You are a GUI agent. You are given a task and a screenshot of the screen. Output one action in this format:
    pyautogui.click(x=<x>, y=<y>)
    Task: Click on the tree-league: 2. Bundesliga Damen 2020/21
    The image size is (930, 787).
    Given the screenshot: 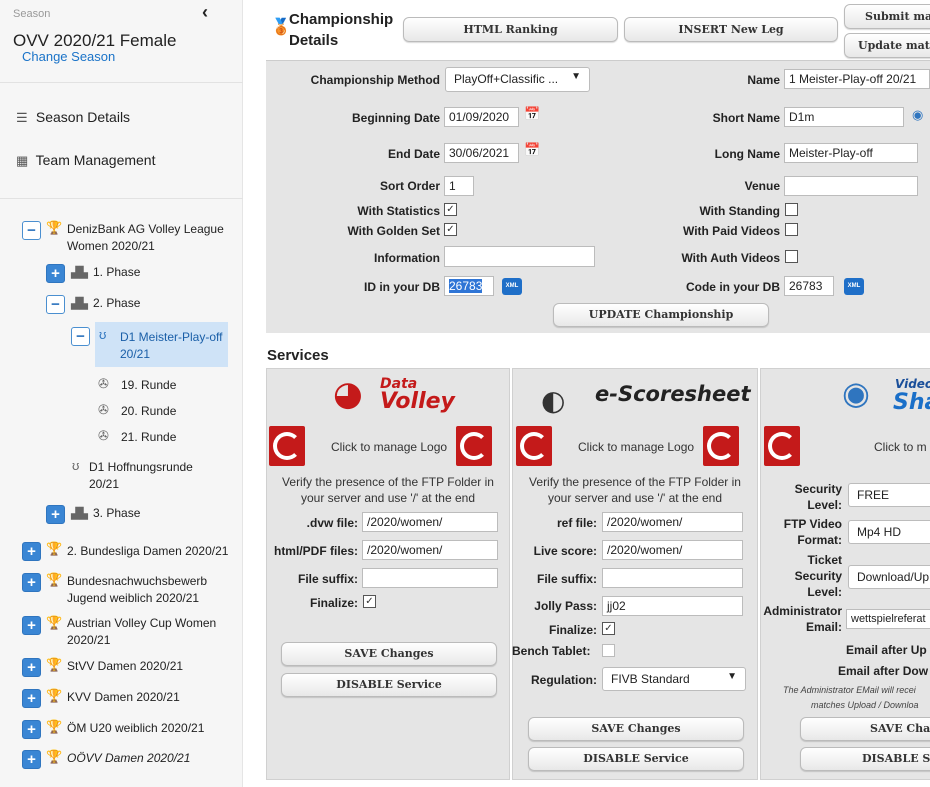 What is the action you would take?
    pyautogui.click(x=147, y=551)
    